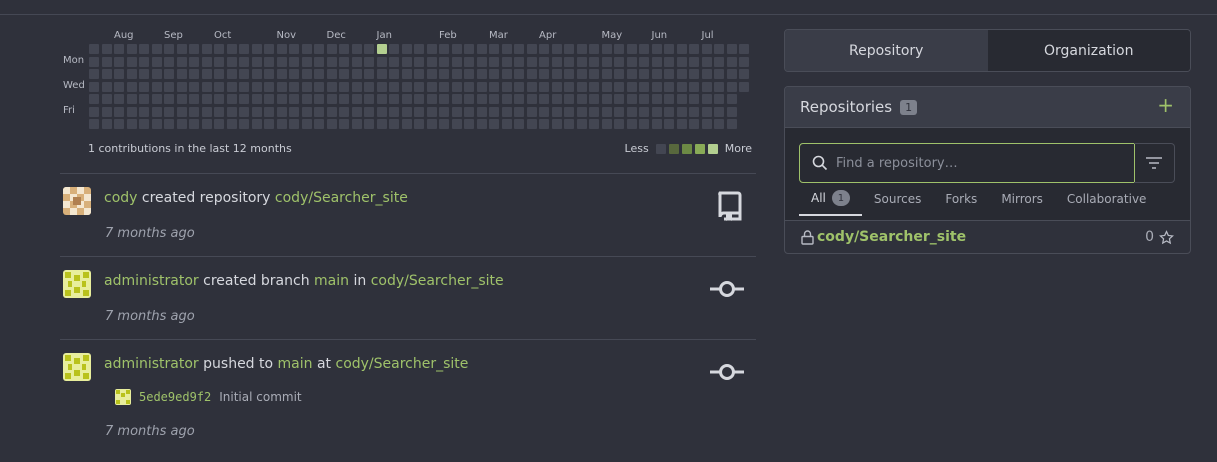 This screenshot has width=1217, height=462. What do you see at coordinates (636, 148) in the screenshot?
I see `legend-less: Less` at bounding box center [636, 148].